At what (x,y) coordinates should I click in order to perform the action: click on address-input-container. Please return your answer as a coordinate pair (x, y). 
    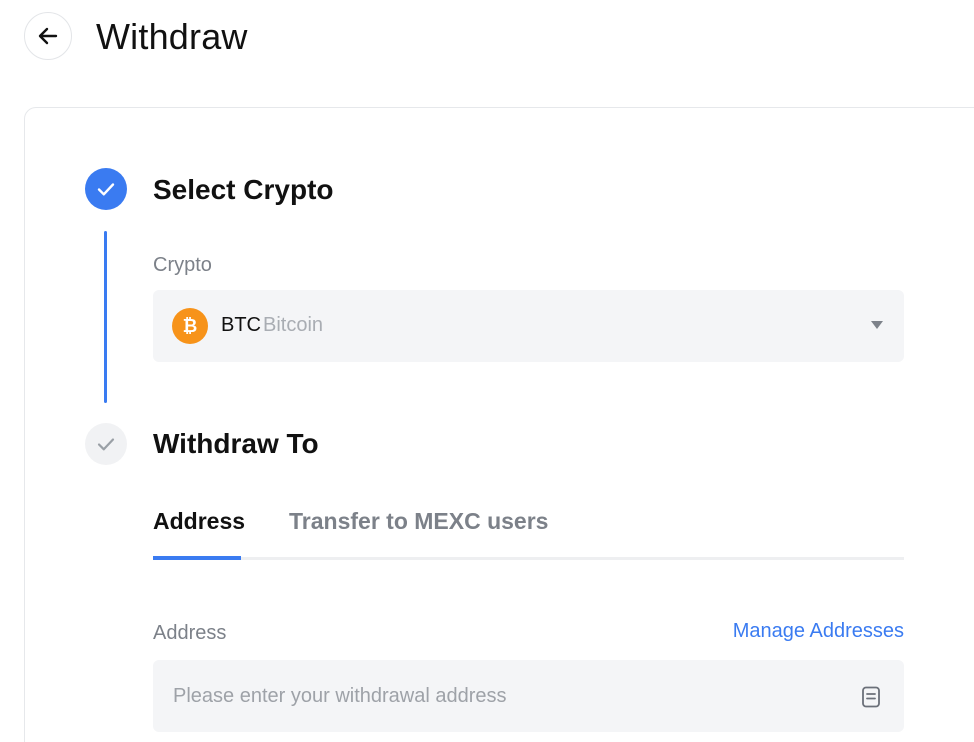
    Looking at the image, I should click on (528, 696).